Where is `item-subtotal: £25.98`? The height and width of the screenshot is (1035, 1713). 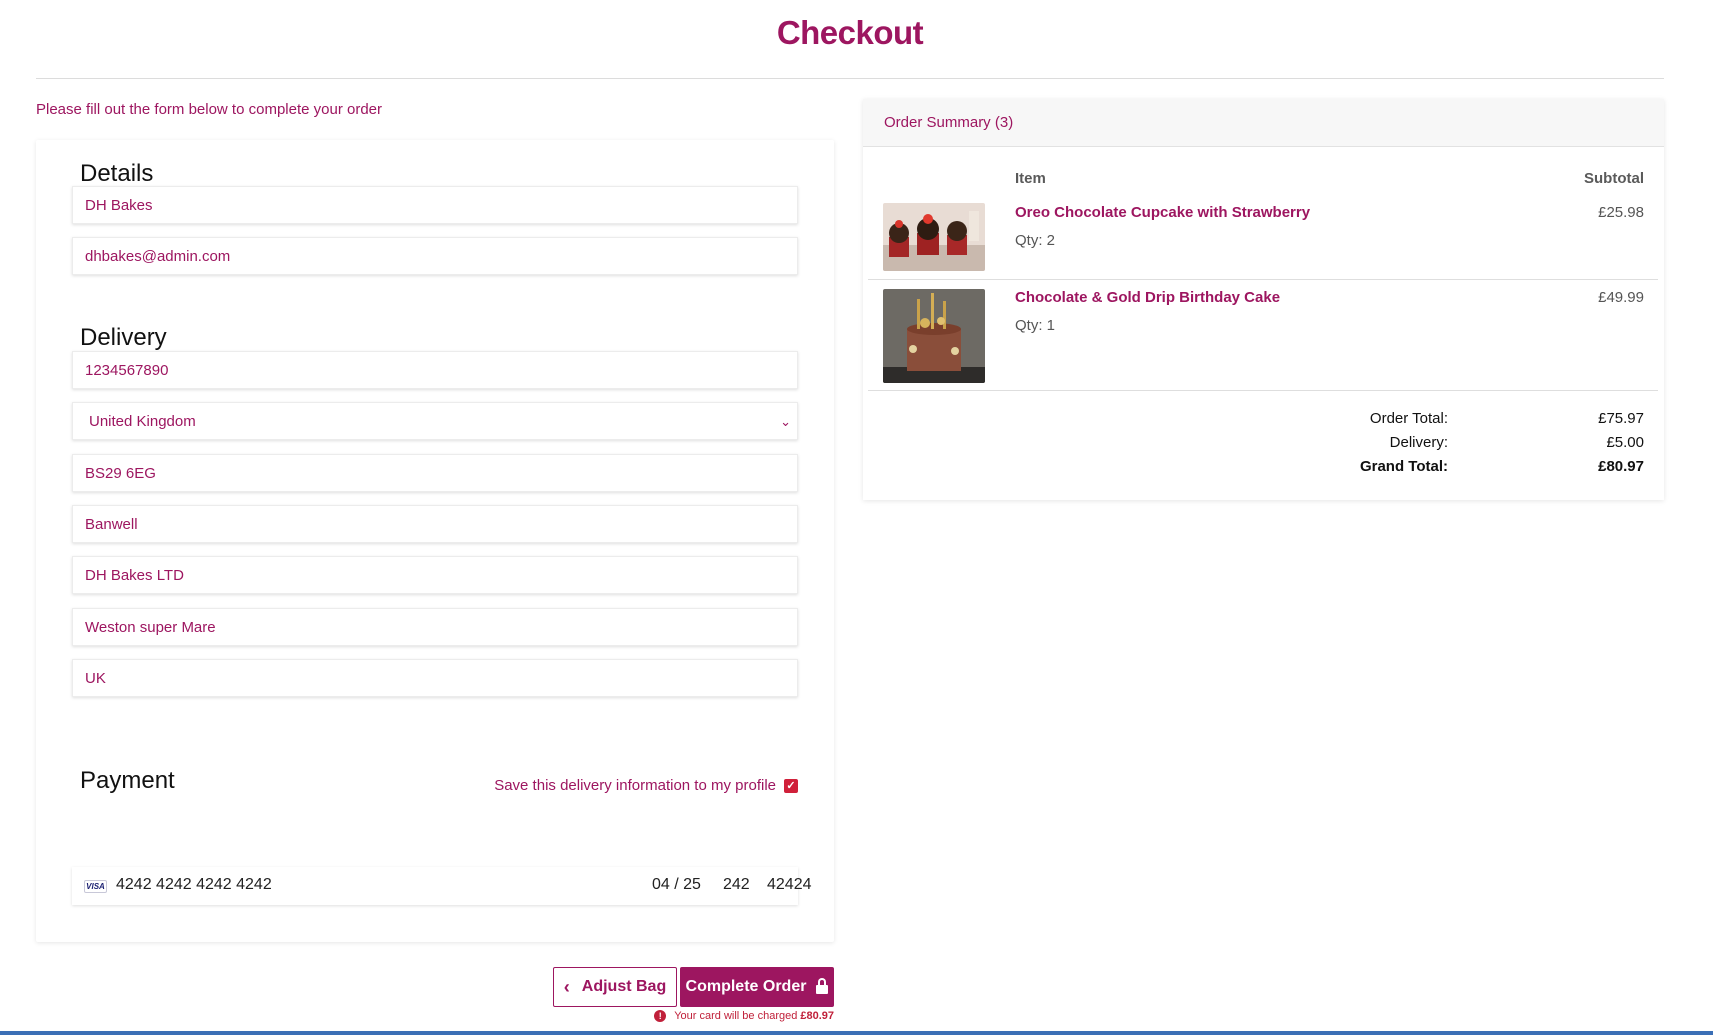
item-subtotal: £25.98 is located at coordinates (1621, 212).